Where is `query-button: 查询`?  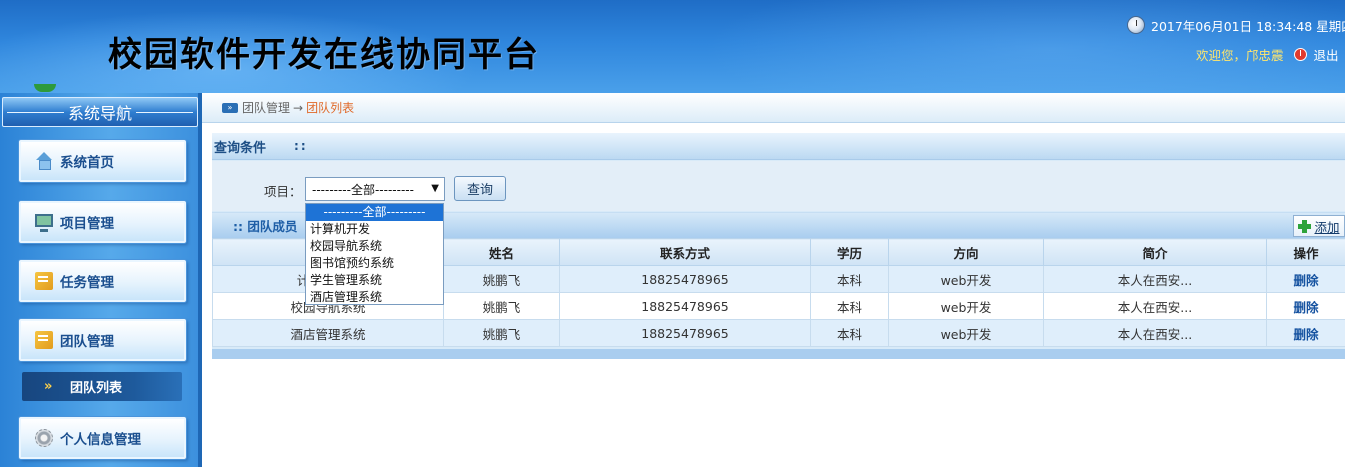 query-button: 查询 is located at coordinates (480, 188).